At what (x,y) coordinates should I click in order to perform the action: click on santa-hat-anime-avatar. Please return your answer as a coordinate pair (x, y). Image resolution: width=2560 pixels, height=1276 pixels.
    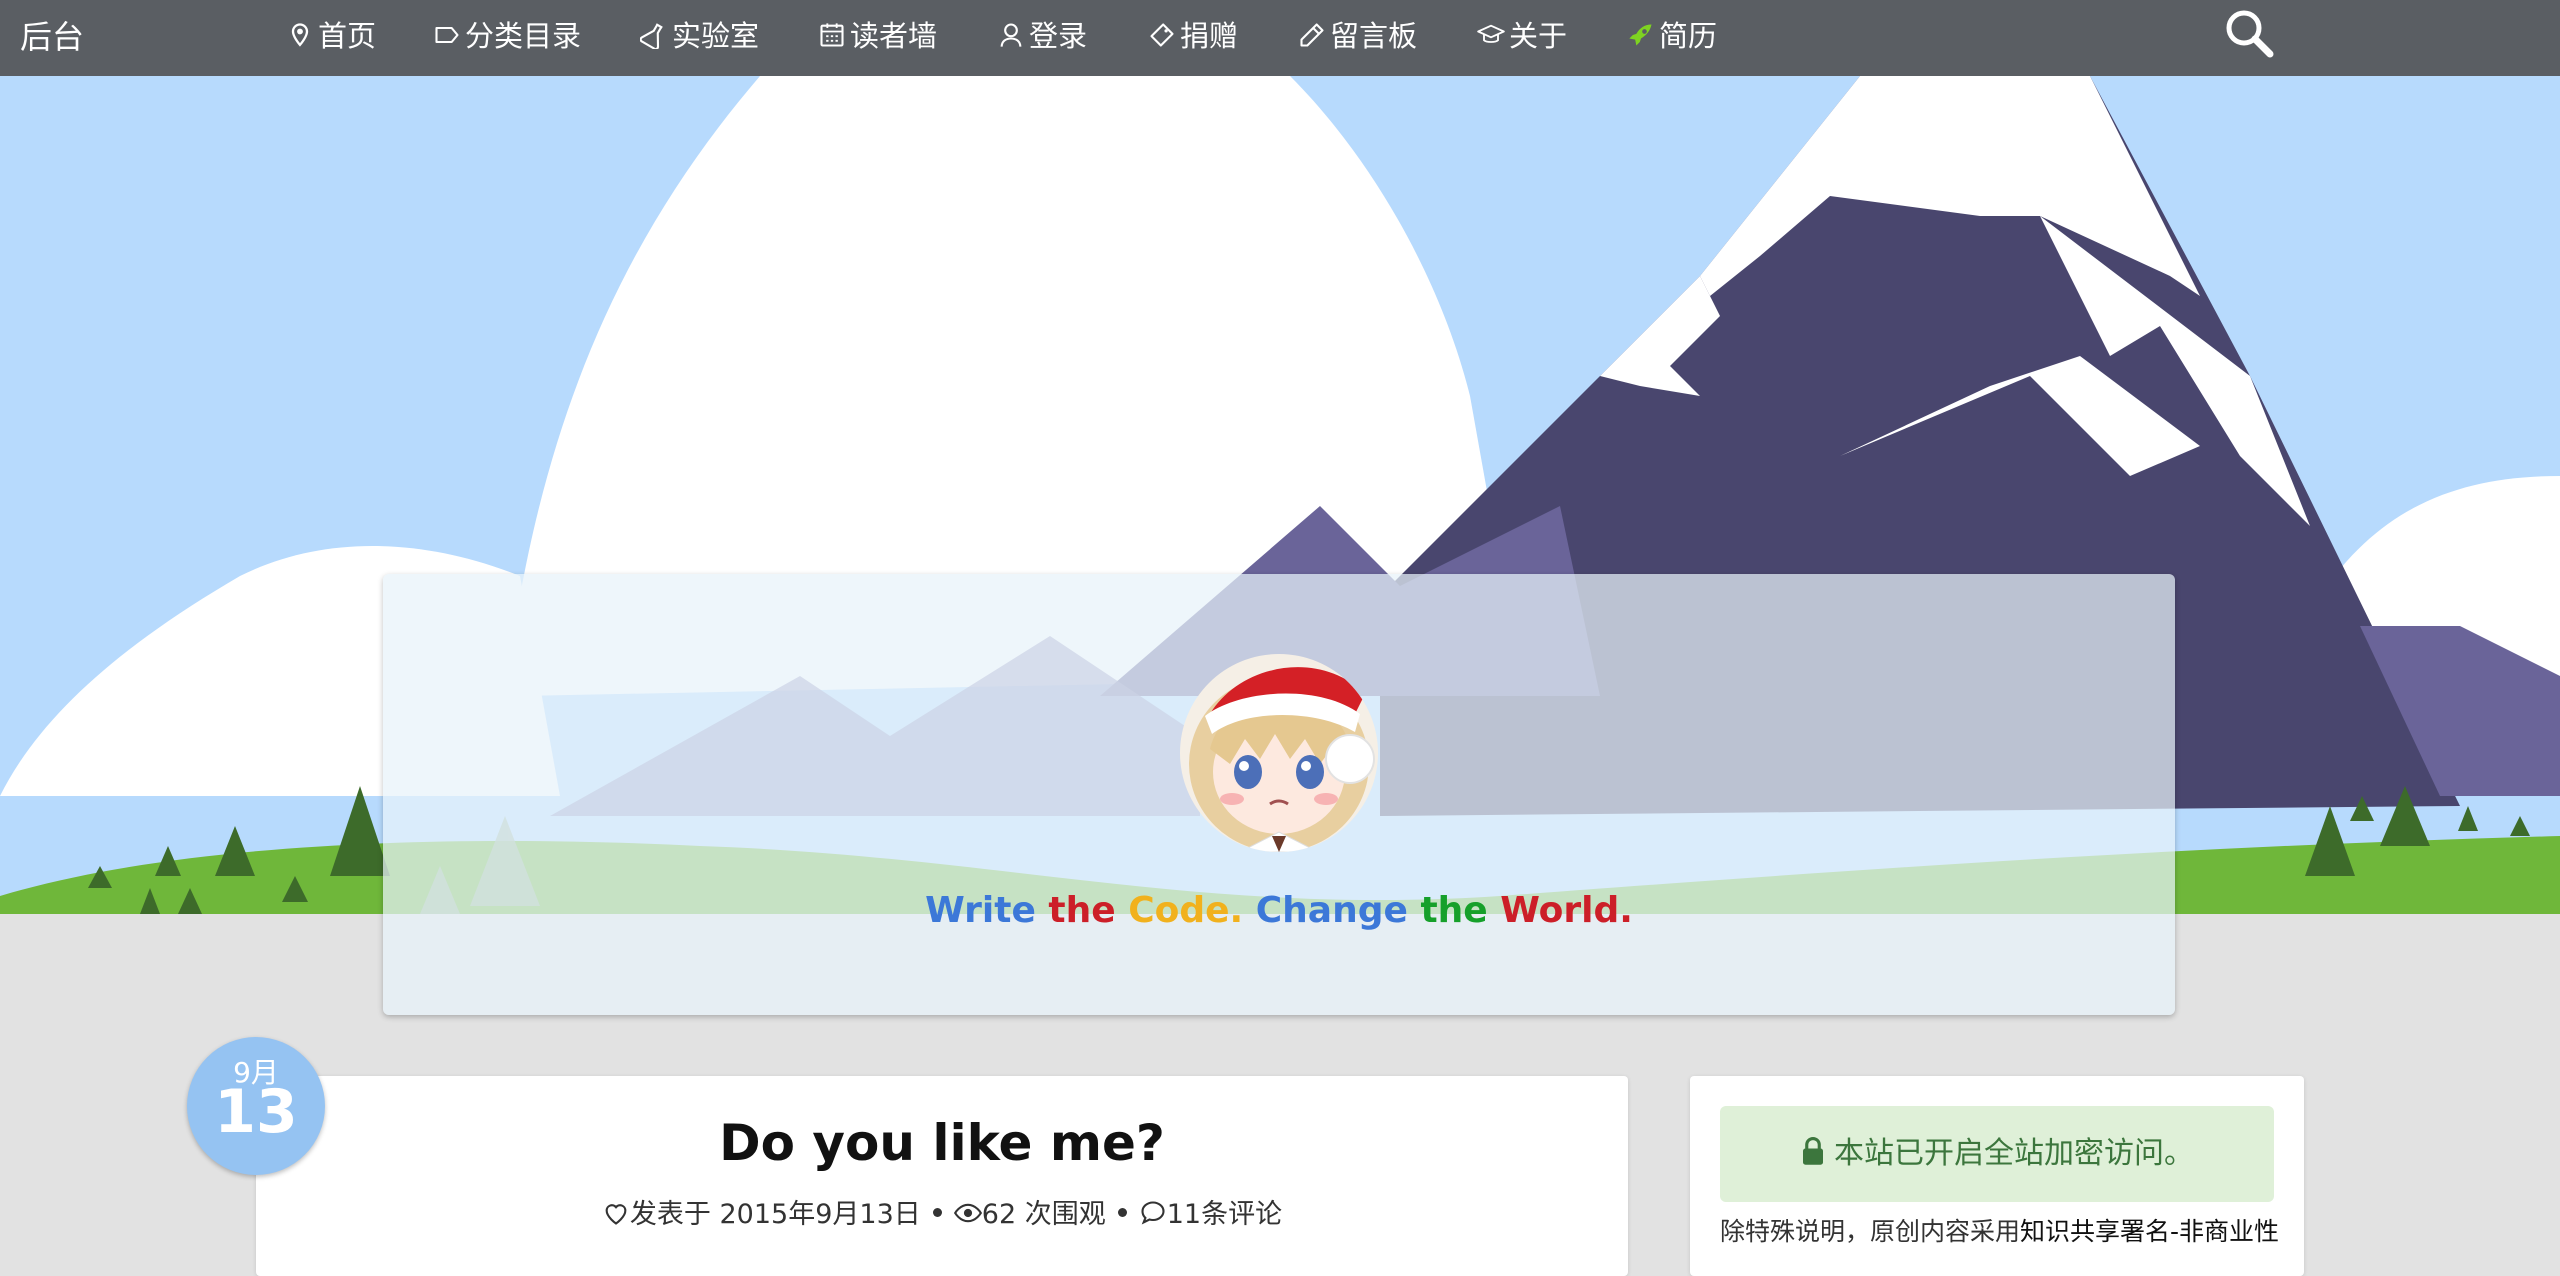
    Looking at the image, I should click on (1279, 753).